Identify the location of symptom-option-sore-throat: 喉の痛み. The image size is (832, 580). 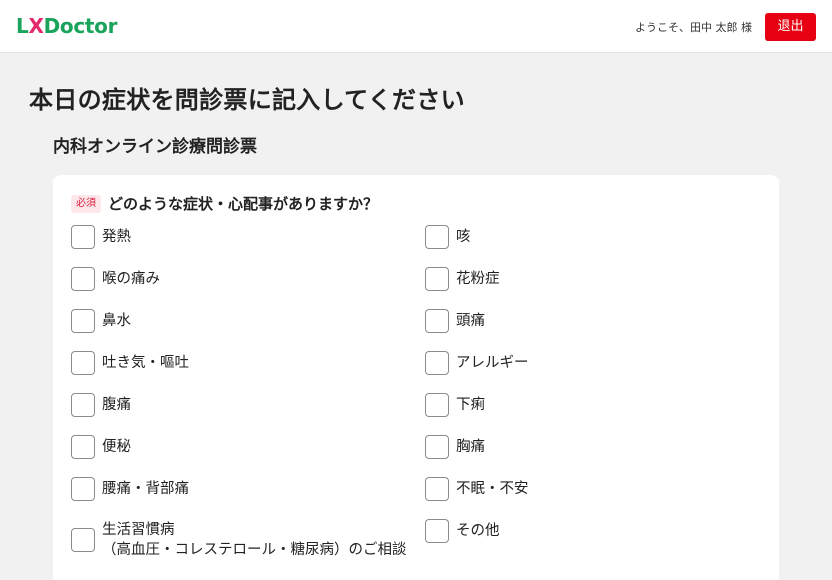
(115, 279).